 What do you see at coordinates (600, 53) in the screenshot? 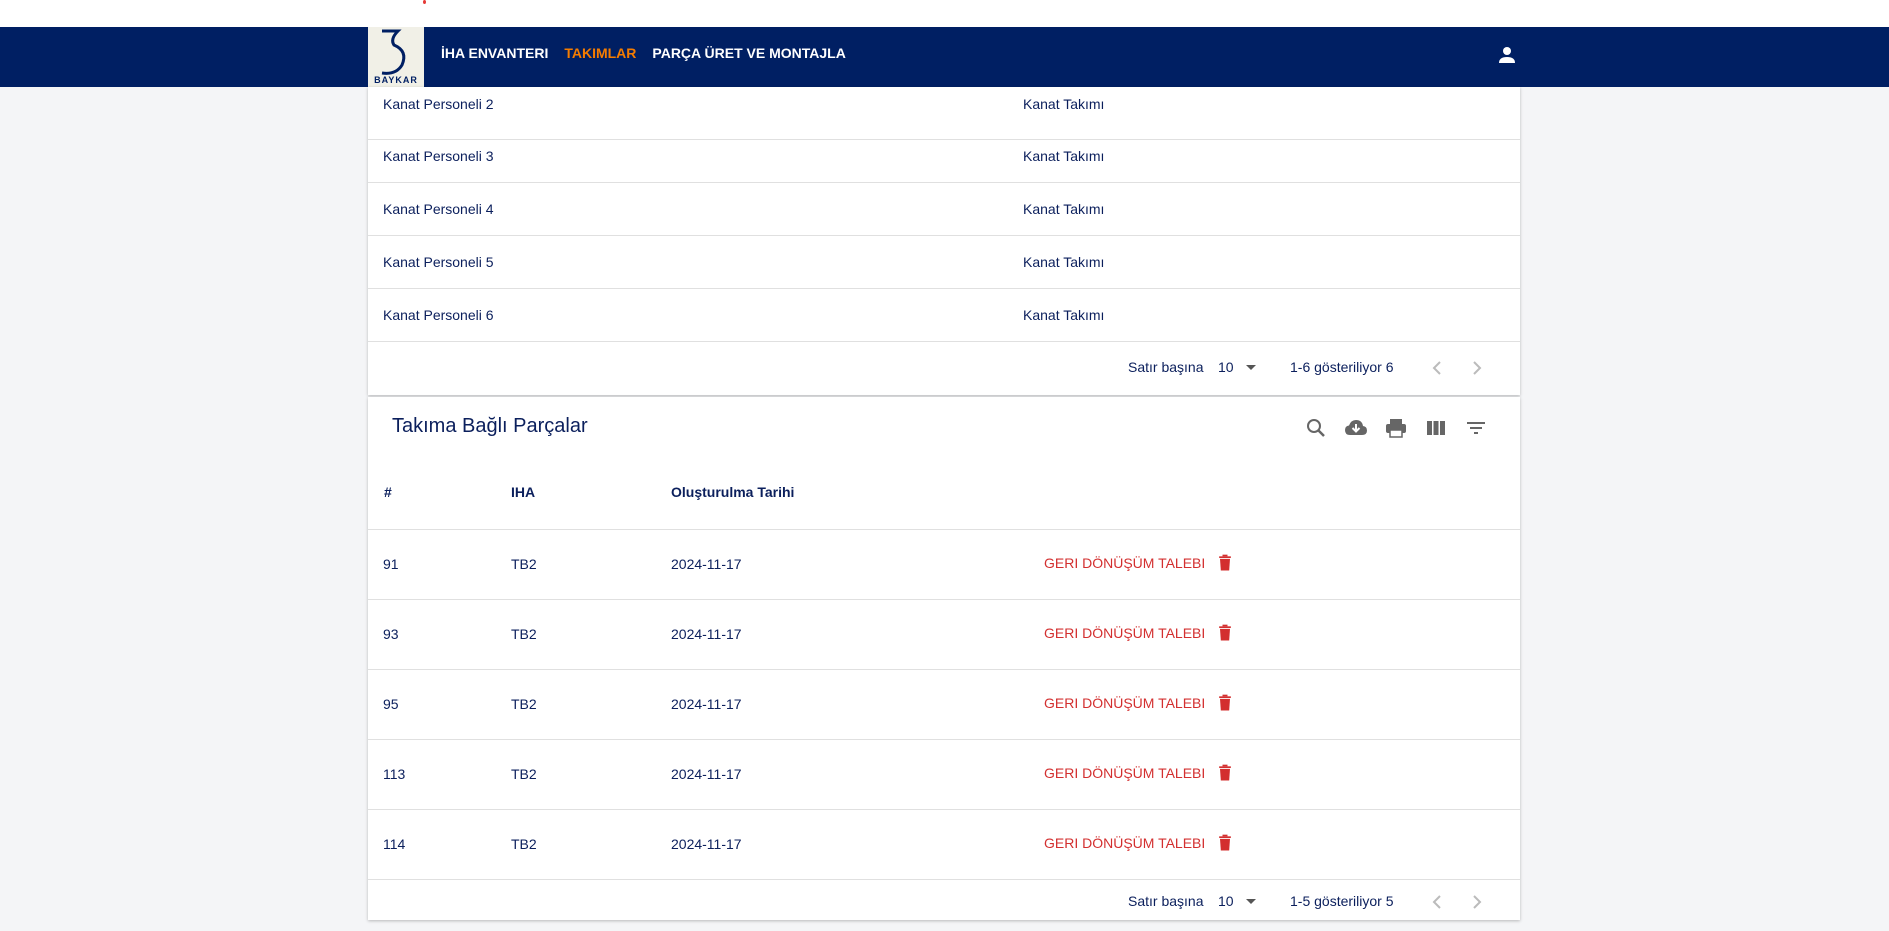
I see `nav-takimlar: TAKIMLAR` at bounding box center [600, 53].